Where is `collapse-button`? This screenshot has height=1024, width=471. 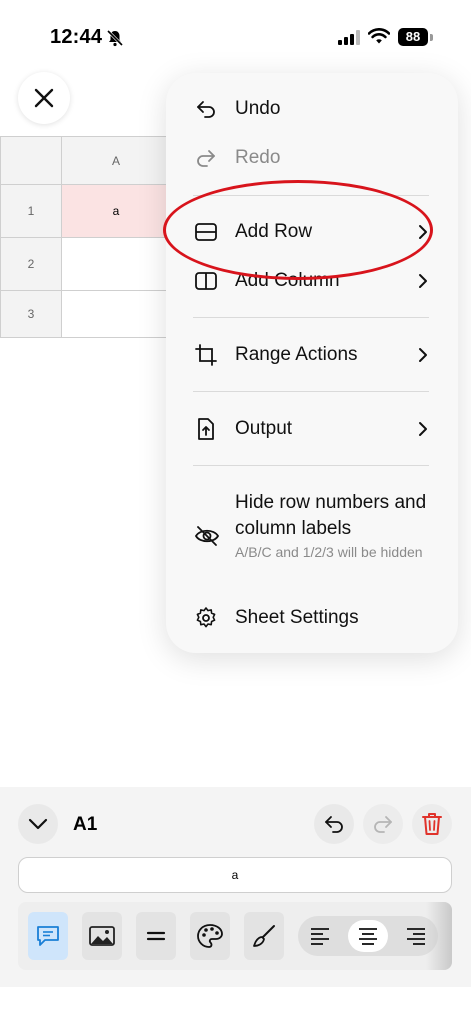
collapse-button is located at coordinates (38, 824).